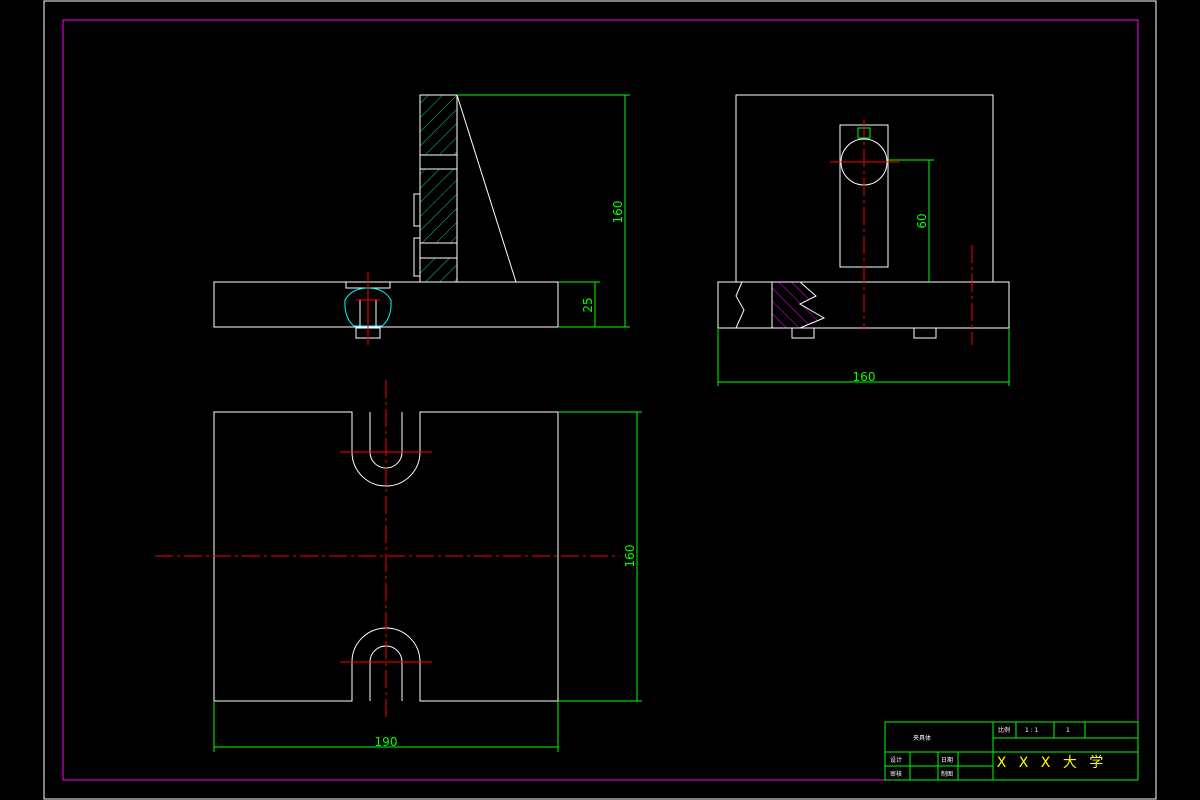 The width and height of the screenshot is (1200, 800). What do you see at coordinates (896, 774) in the screenshot?
I see `tb-checker-label: 审核` at bounding box center [896, 774].